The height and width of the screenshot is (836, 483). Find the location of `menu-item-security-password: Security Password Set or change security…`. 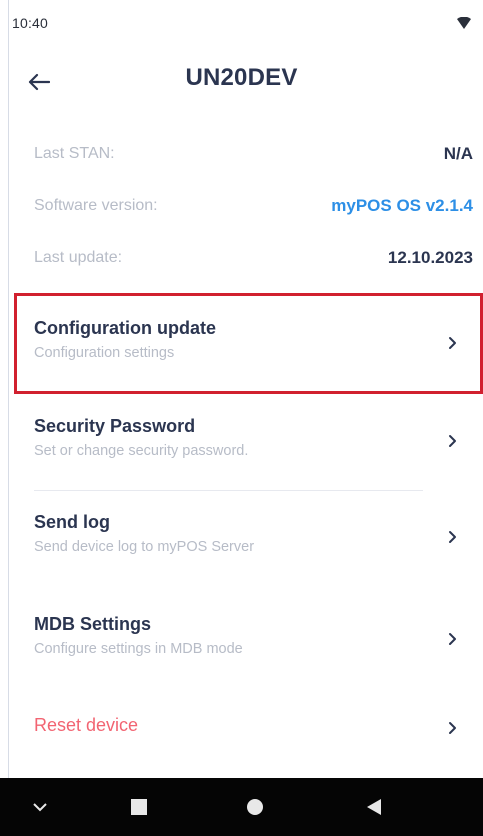

menu-item-security-password: Security Password Set or change security… is located at coordinates (246, 441).